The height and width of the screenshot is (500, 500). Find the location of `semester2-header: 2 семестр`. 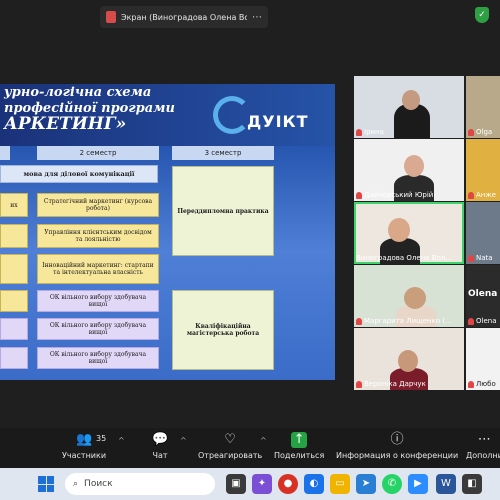

semester2-header: 2 семестр is located at coordinates (98, 153).